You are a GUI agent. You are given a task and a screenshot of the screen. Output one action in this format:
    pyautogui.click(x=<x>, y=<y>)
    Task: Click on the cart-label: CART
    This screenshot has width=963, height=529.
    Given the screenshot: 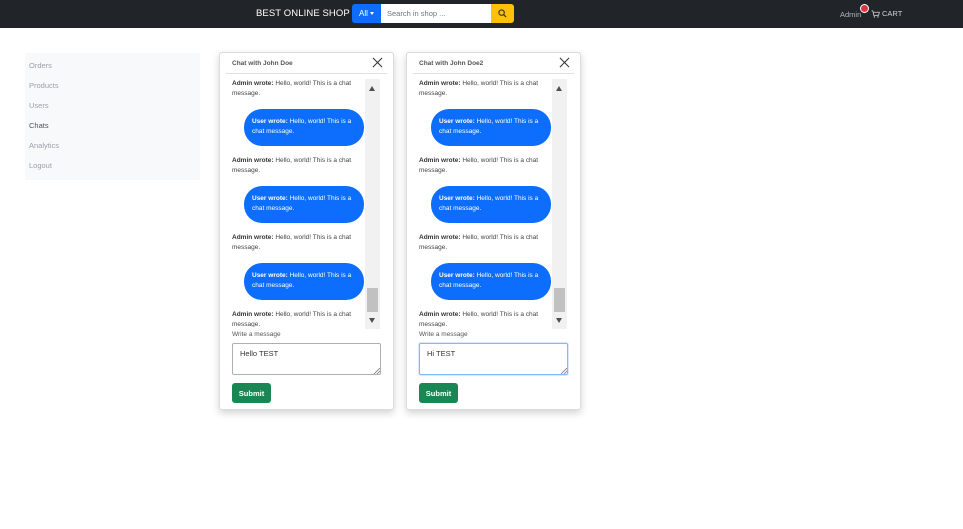 What is the action you would take?
    pyautogui.click(x=892, y=13)
    